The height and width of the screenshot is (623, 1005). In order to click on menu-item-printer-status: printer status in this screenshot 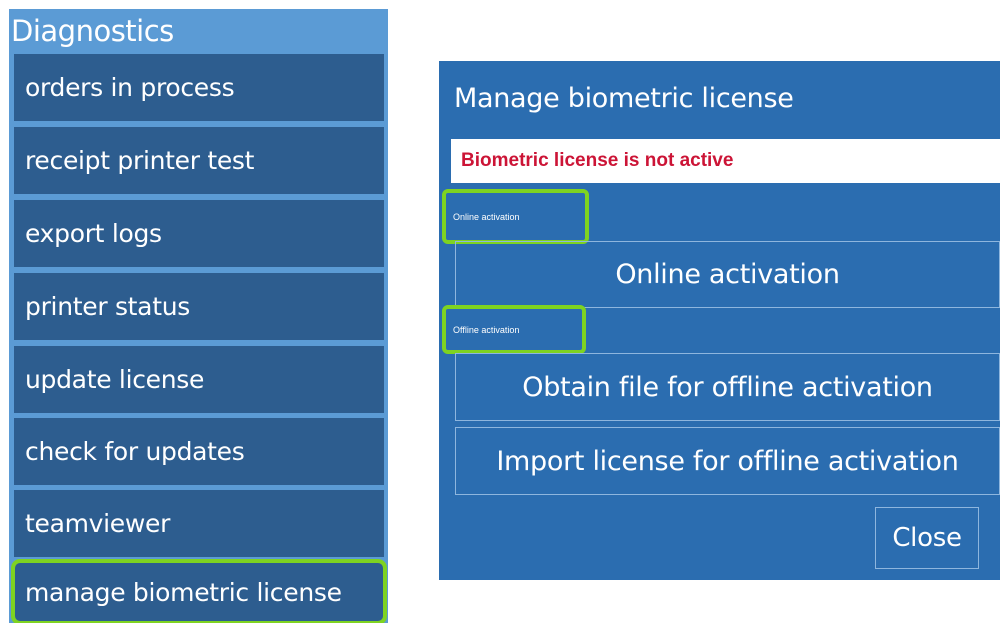, I will do `click(199, 306)`.